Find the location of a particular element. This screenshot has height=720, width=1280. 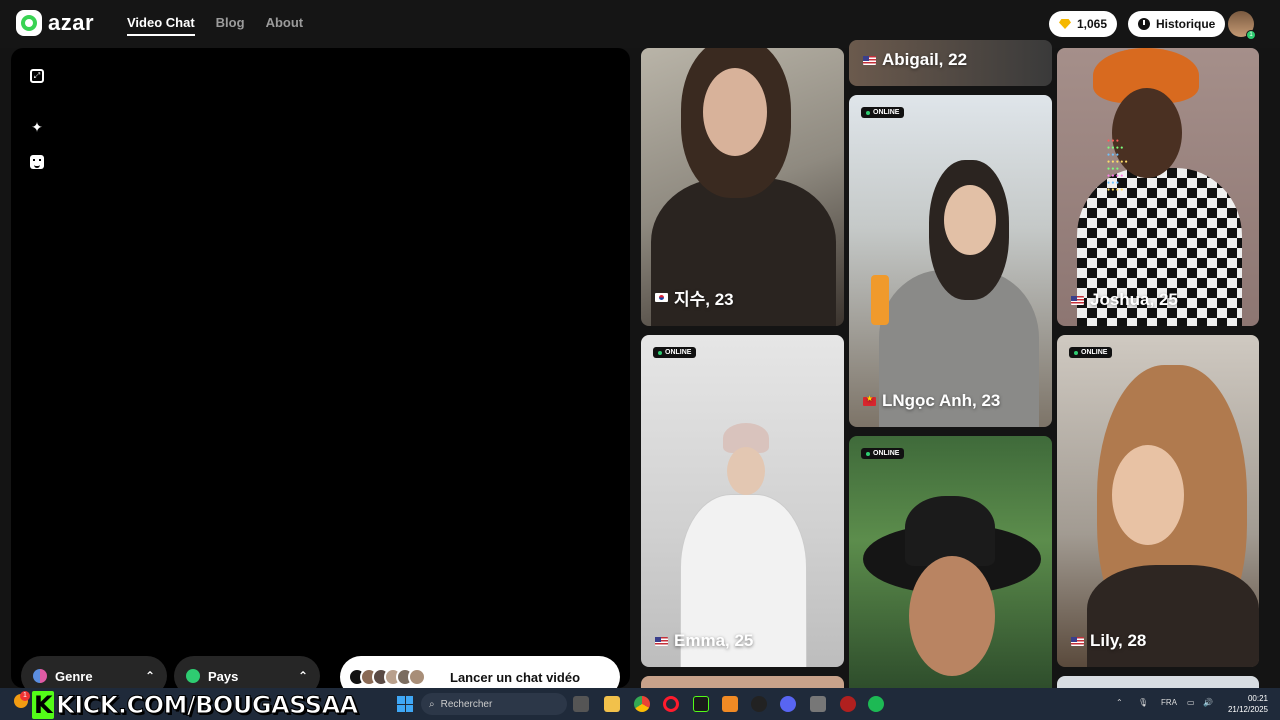

taskbar-clock: 00:21 21/12/2025 is located at coordinates (1247, 704).